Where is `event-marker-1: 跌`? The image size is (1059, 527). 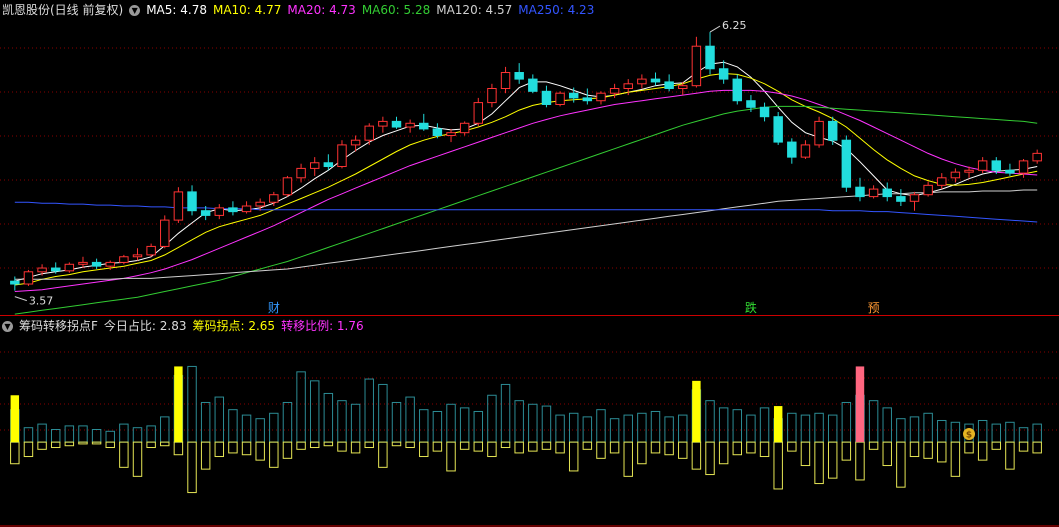 event-marker-1: 跌 is located at coordinates (751, 308).